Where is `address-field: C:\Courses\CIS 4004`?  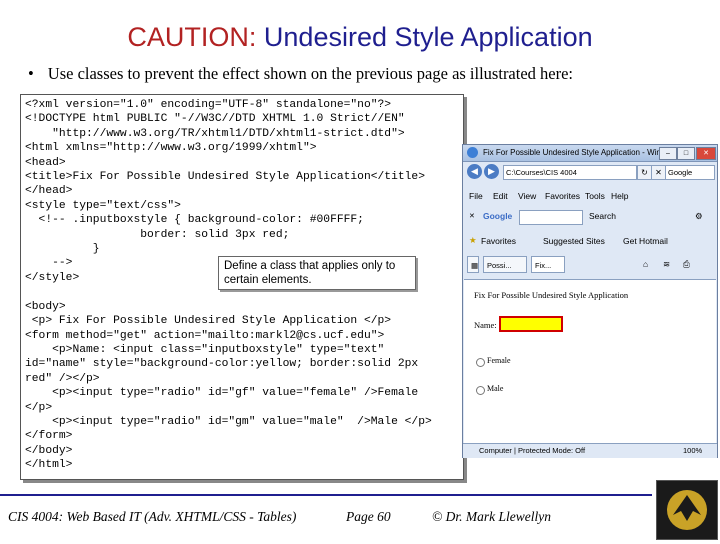
address-field: C:\Courses\CIS 4004 is located at coordinates (570, 172).